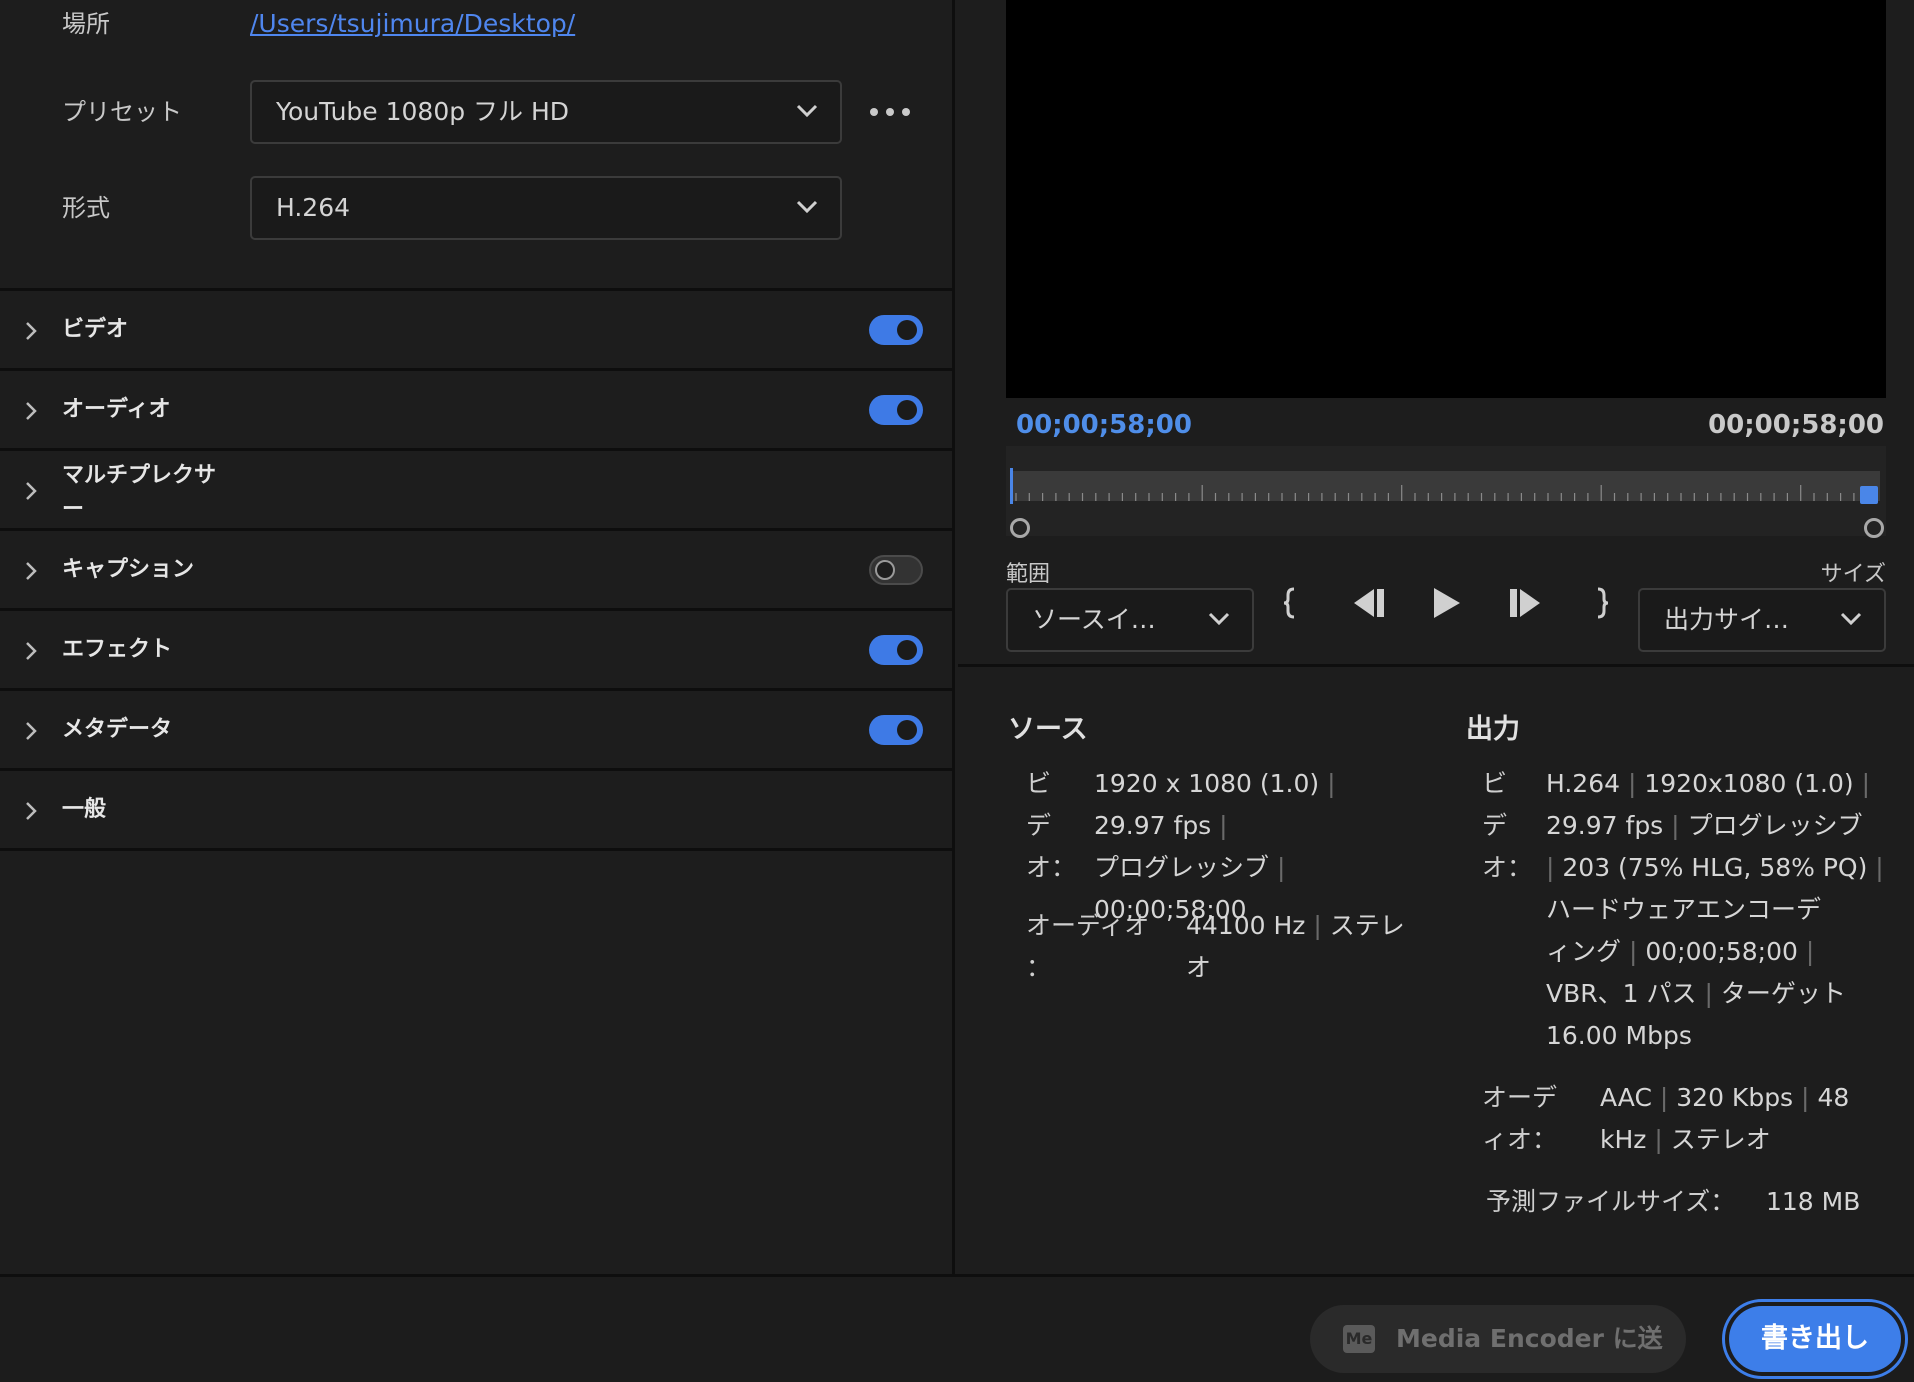 This screenshot has height=1382, width=1914. What do you see at coordinates (1028, 574) in the screenshot?
I see `range-label: 範囲` at bounding box center [1028, 574].